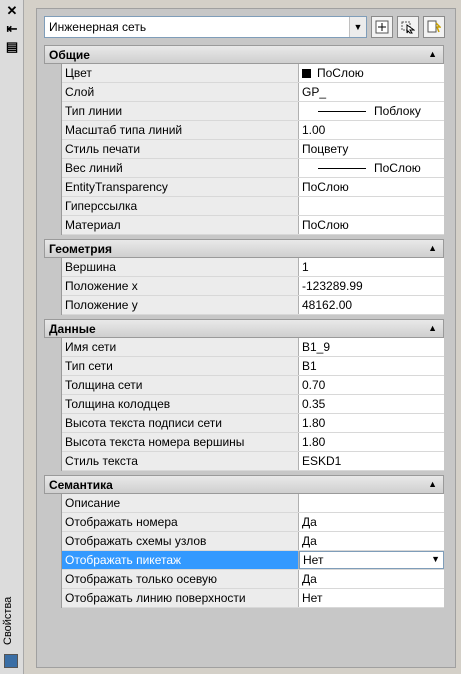  What do you see at coordinates (397, 111) in the screenshot?
I see `property-value-text: Поблоку` at bounding box center [397, 111].